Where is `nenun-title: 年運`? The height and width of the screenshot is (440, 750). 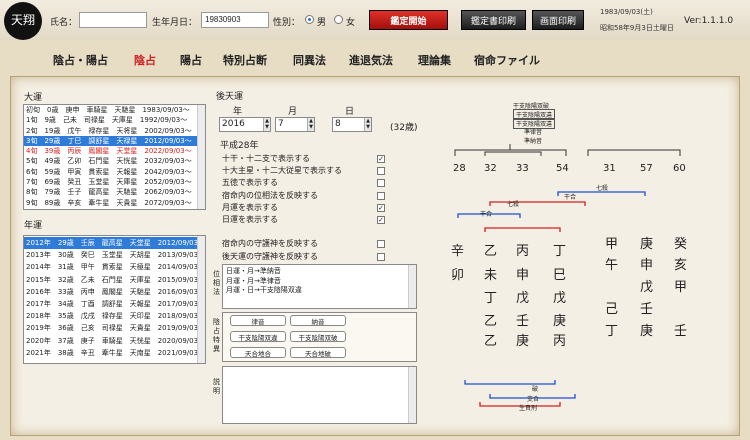
nenun-title: 年運 is located at coordinates (33, 226).